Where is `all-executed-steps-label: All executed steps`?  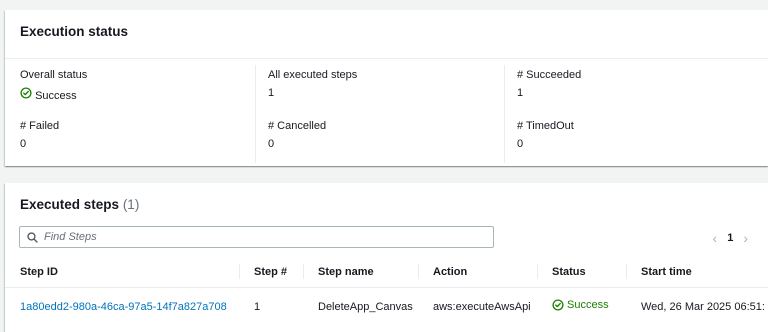
all-executed-steps-label: All executed steps is located at coordinates (313, 75).